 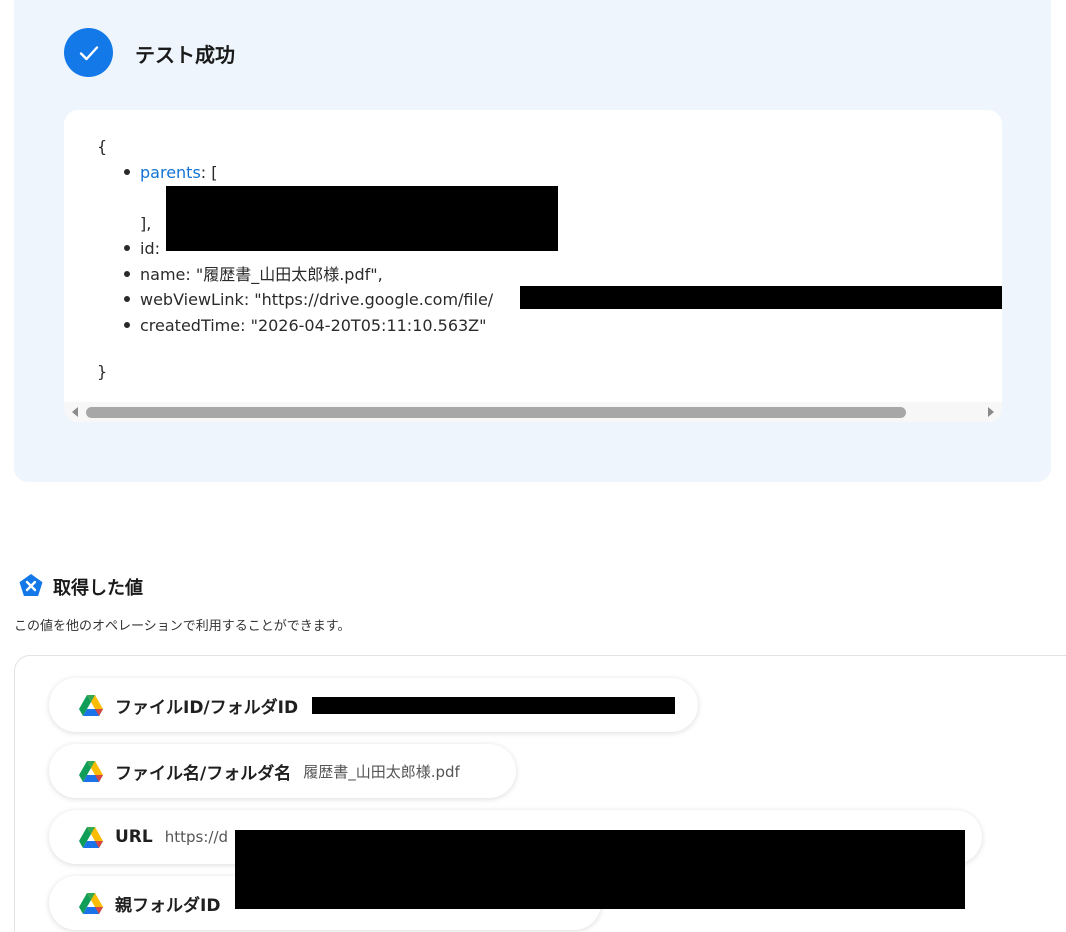 I want to click on value-item-label: ファイルID/フォルダID, so click(x=207, y=707).